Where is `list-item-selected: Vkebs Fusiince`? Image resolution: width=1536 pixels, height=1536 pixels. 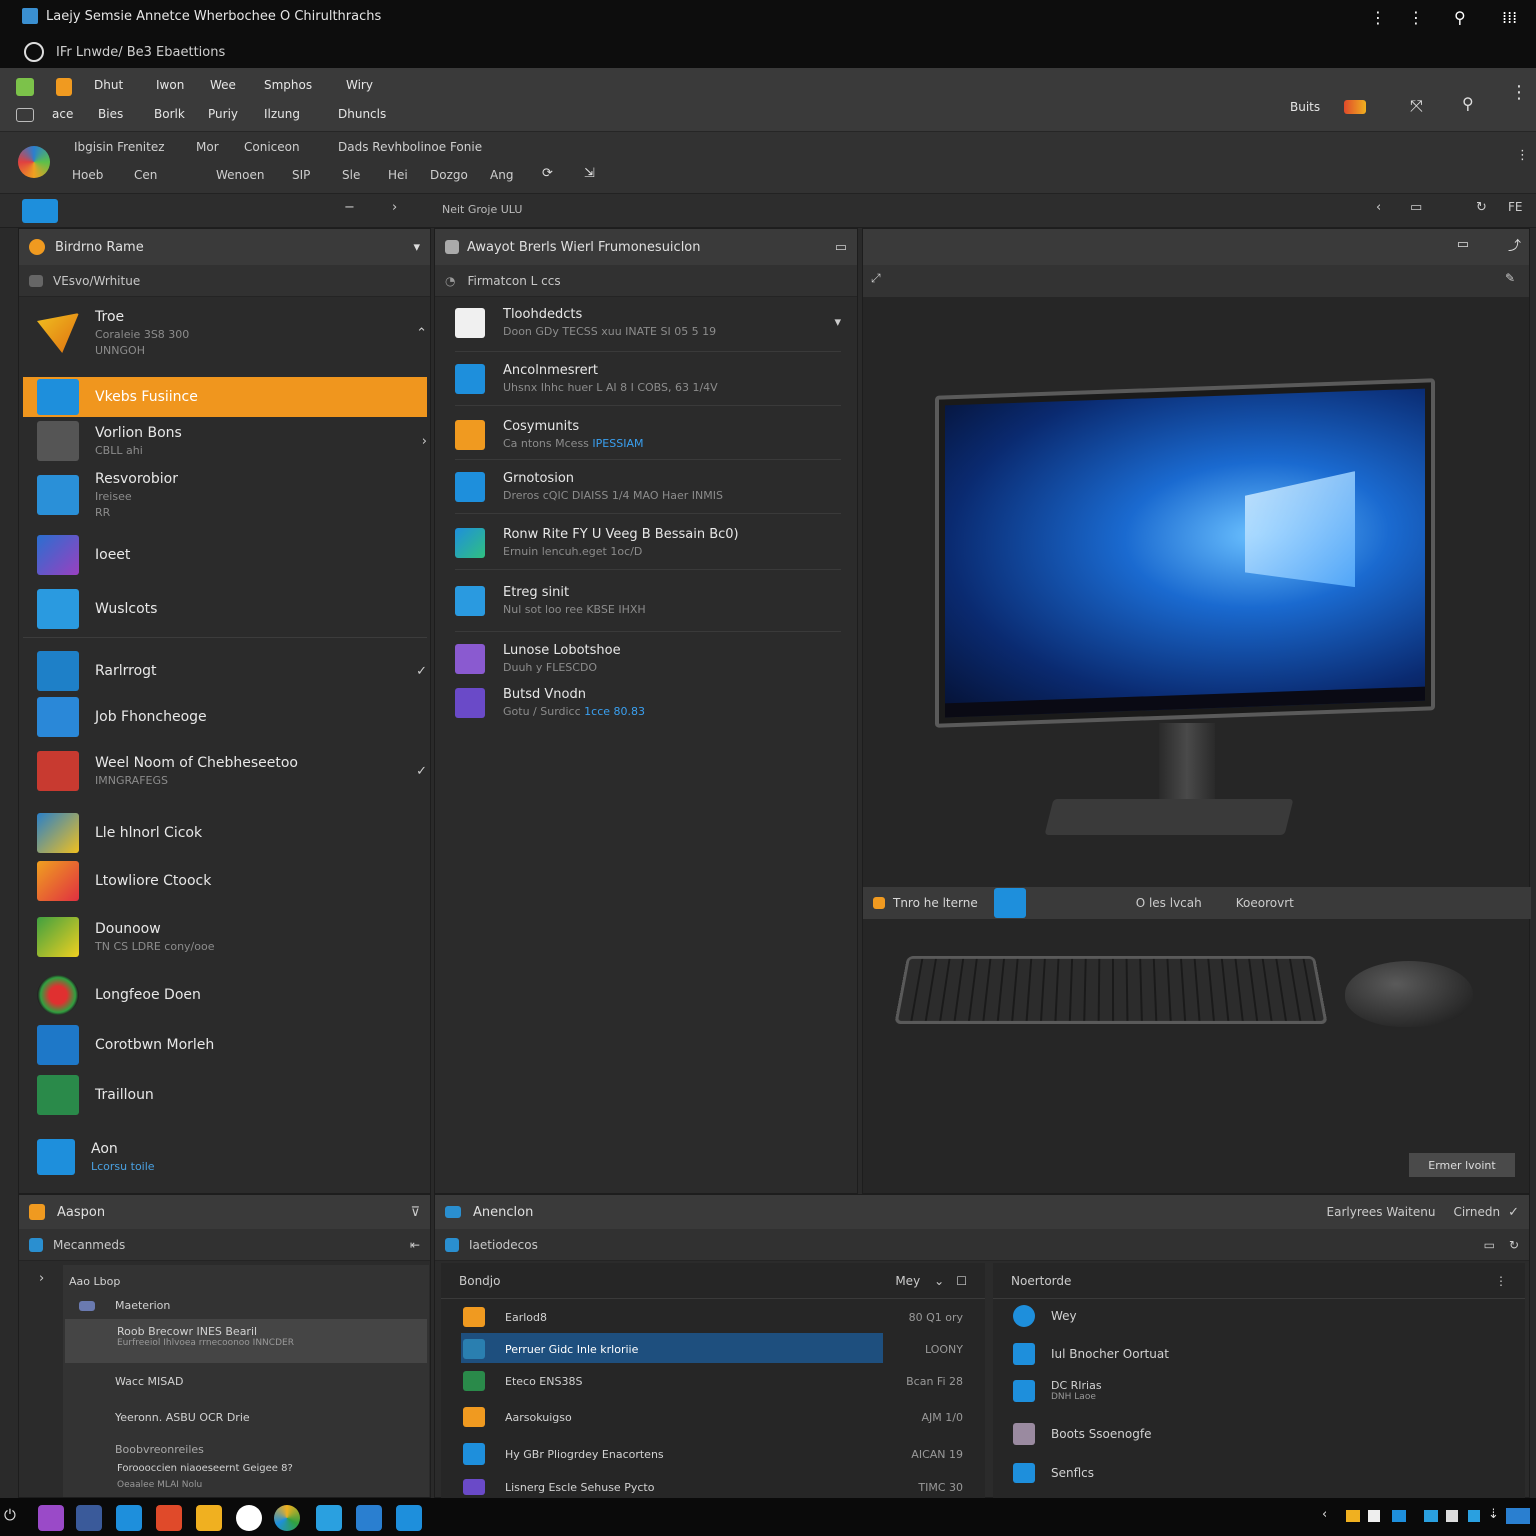
list-item-selected: Vkebs Fusiince is located at coordinates (225, 397).